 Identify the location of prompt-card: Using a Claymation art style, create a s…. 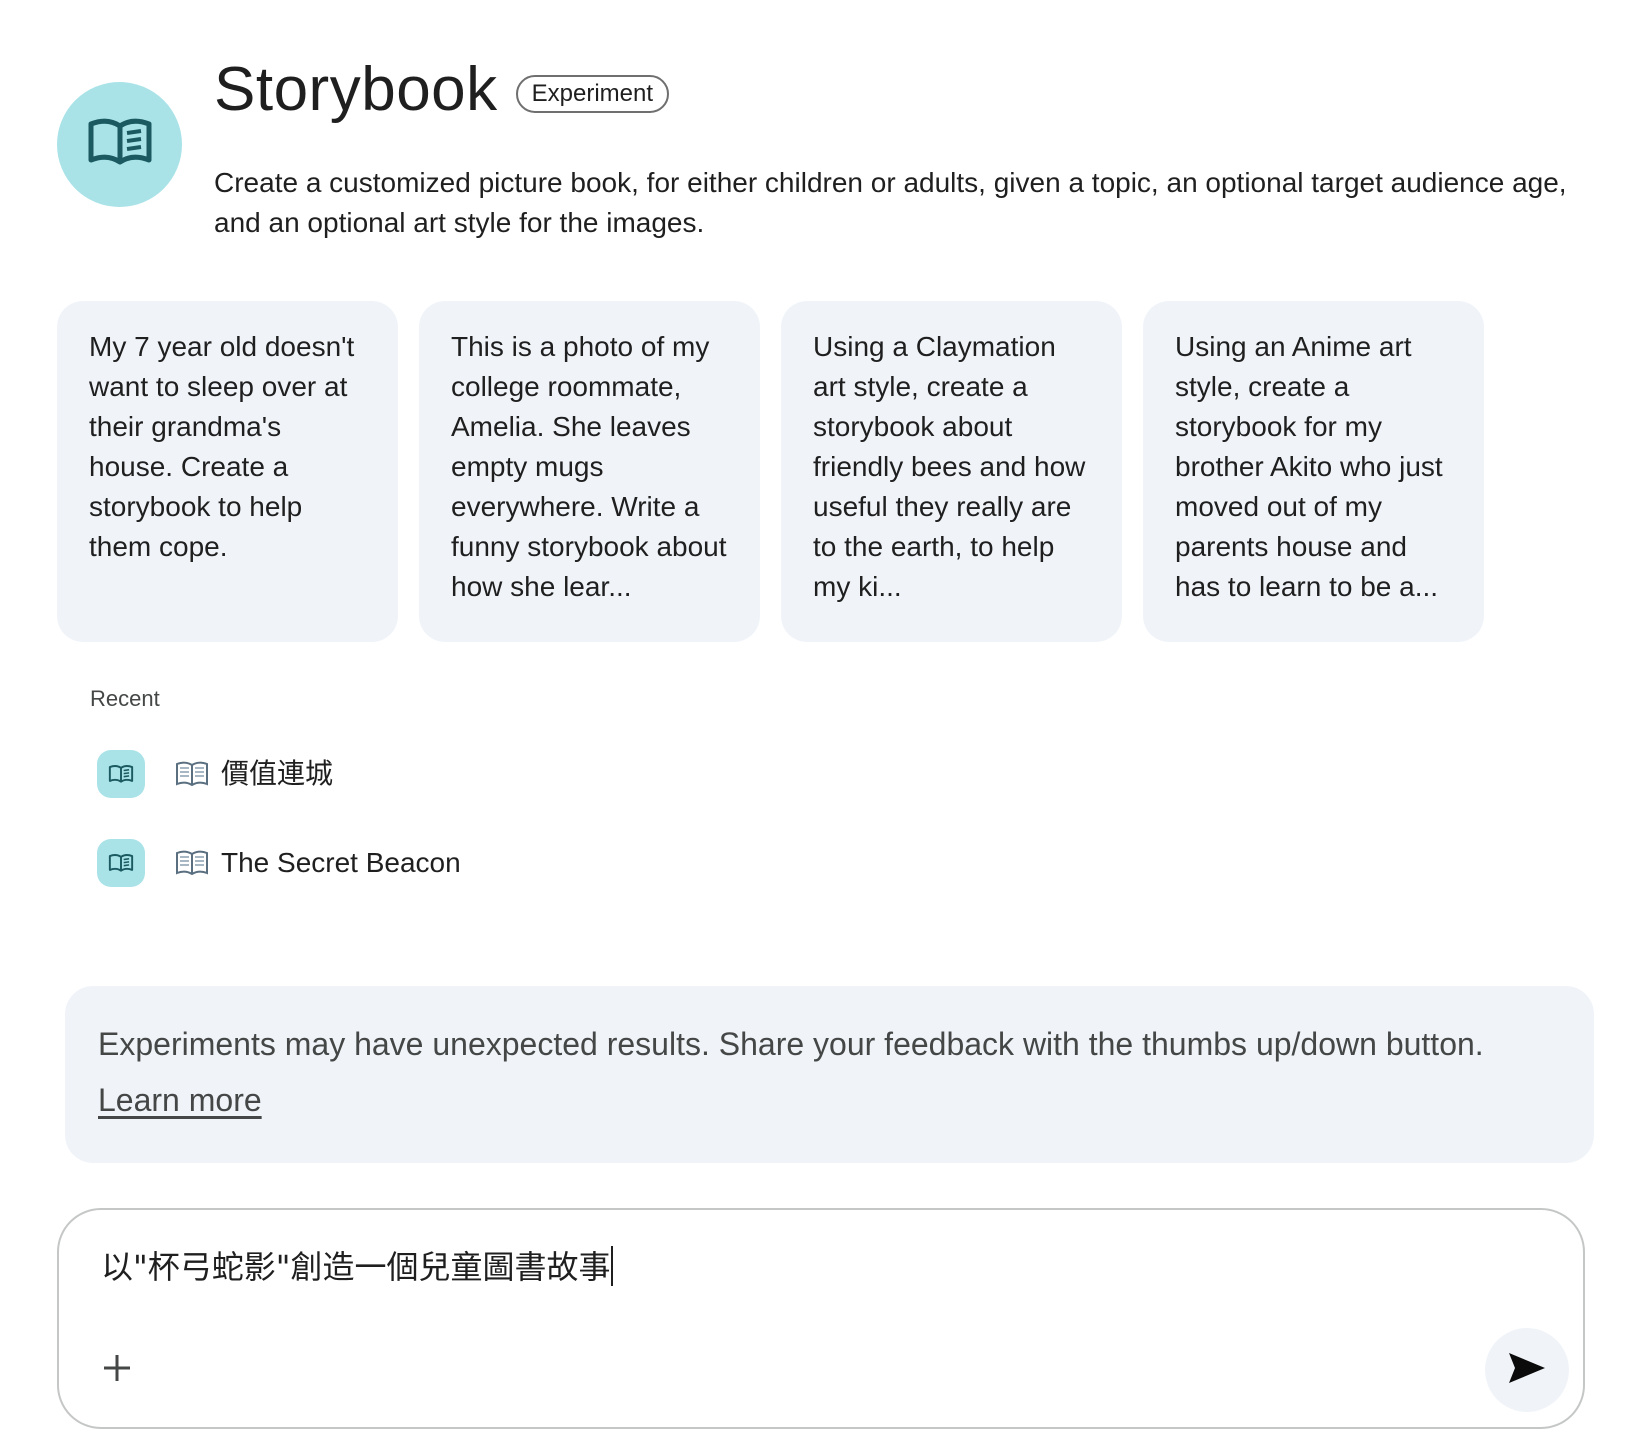
(951, 471).